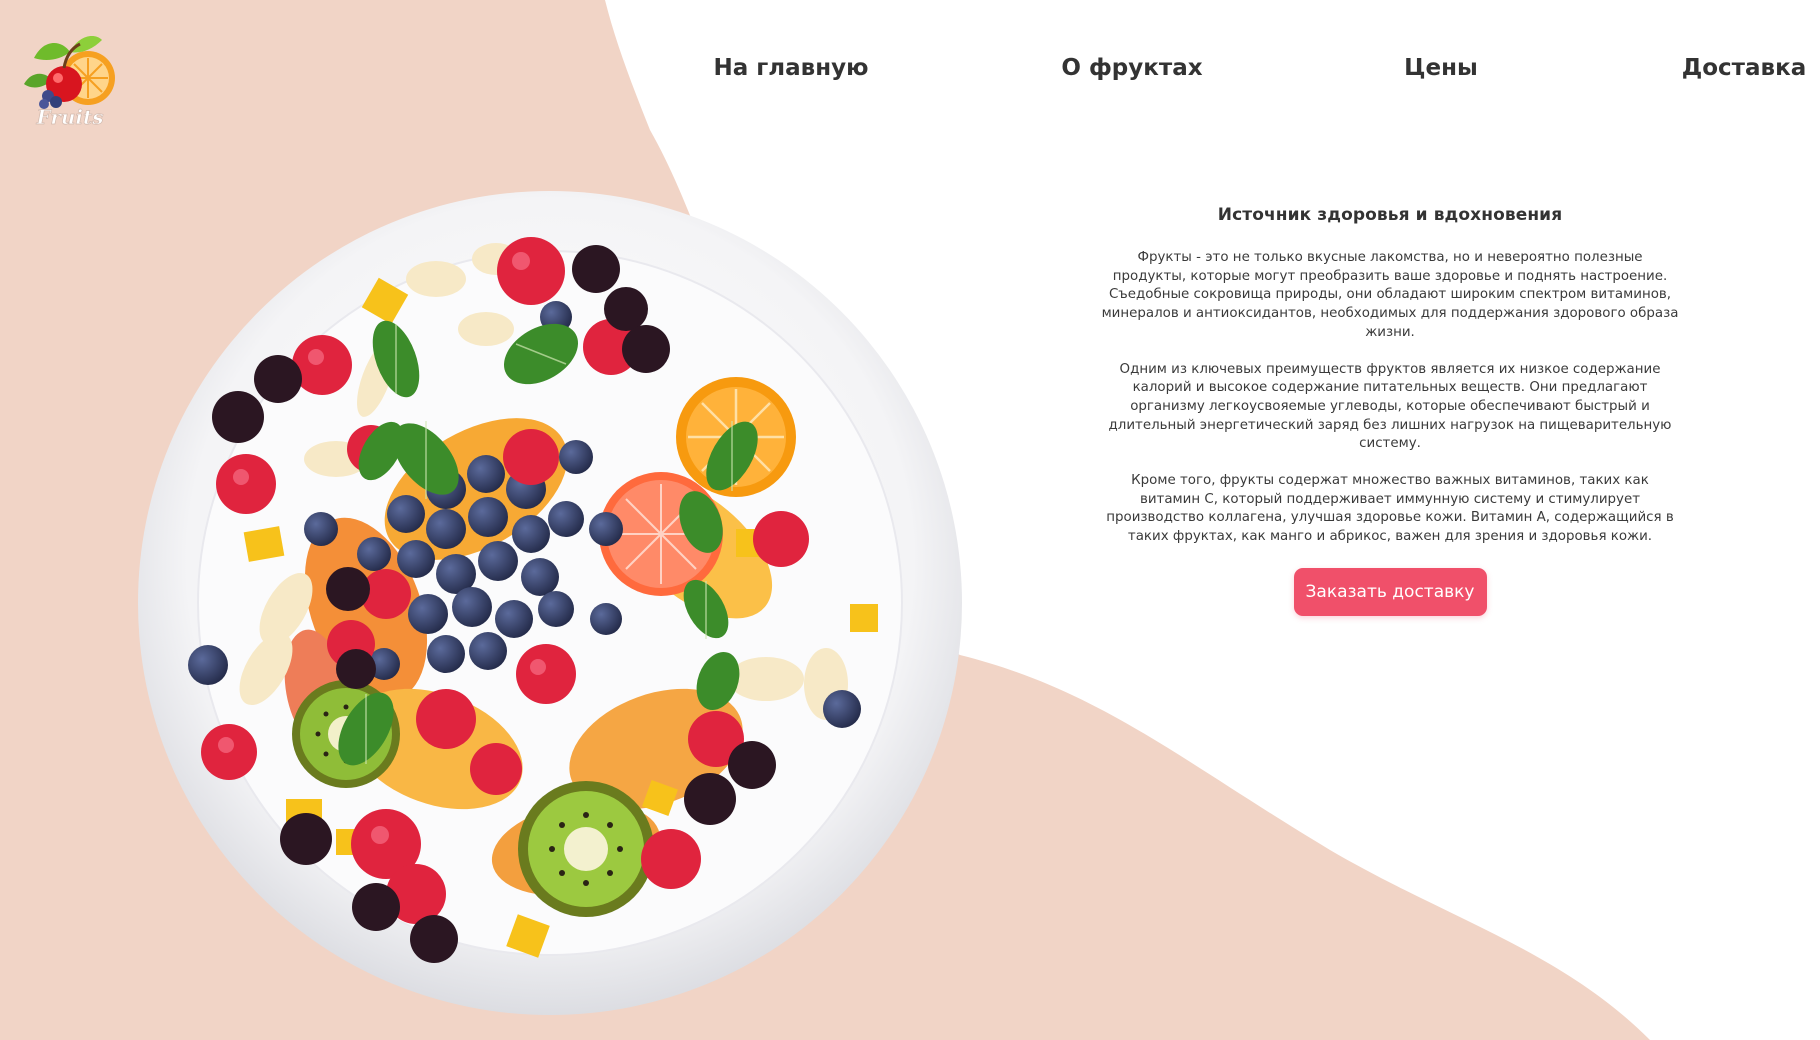  Describe the element at coordinates (1390, 591) in the screenshot. I see `order-delivery-button: Заказать доставку` at that location.